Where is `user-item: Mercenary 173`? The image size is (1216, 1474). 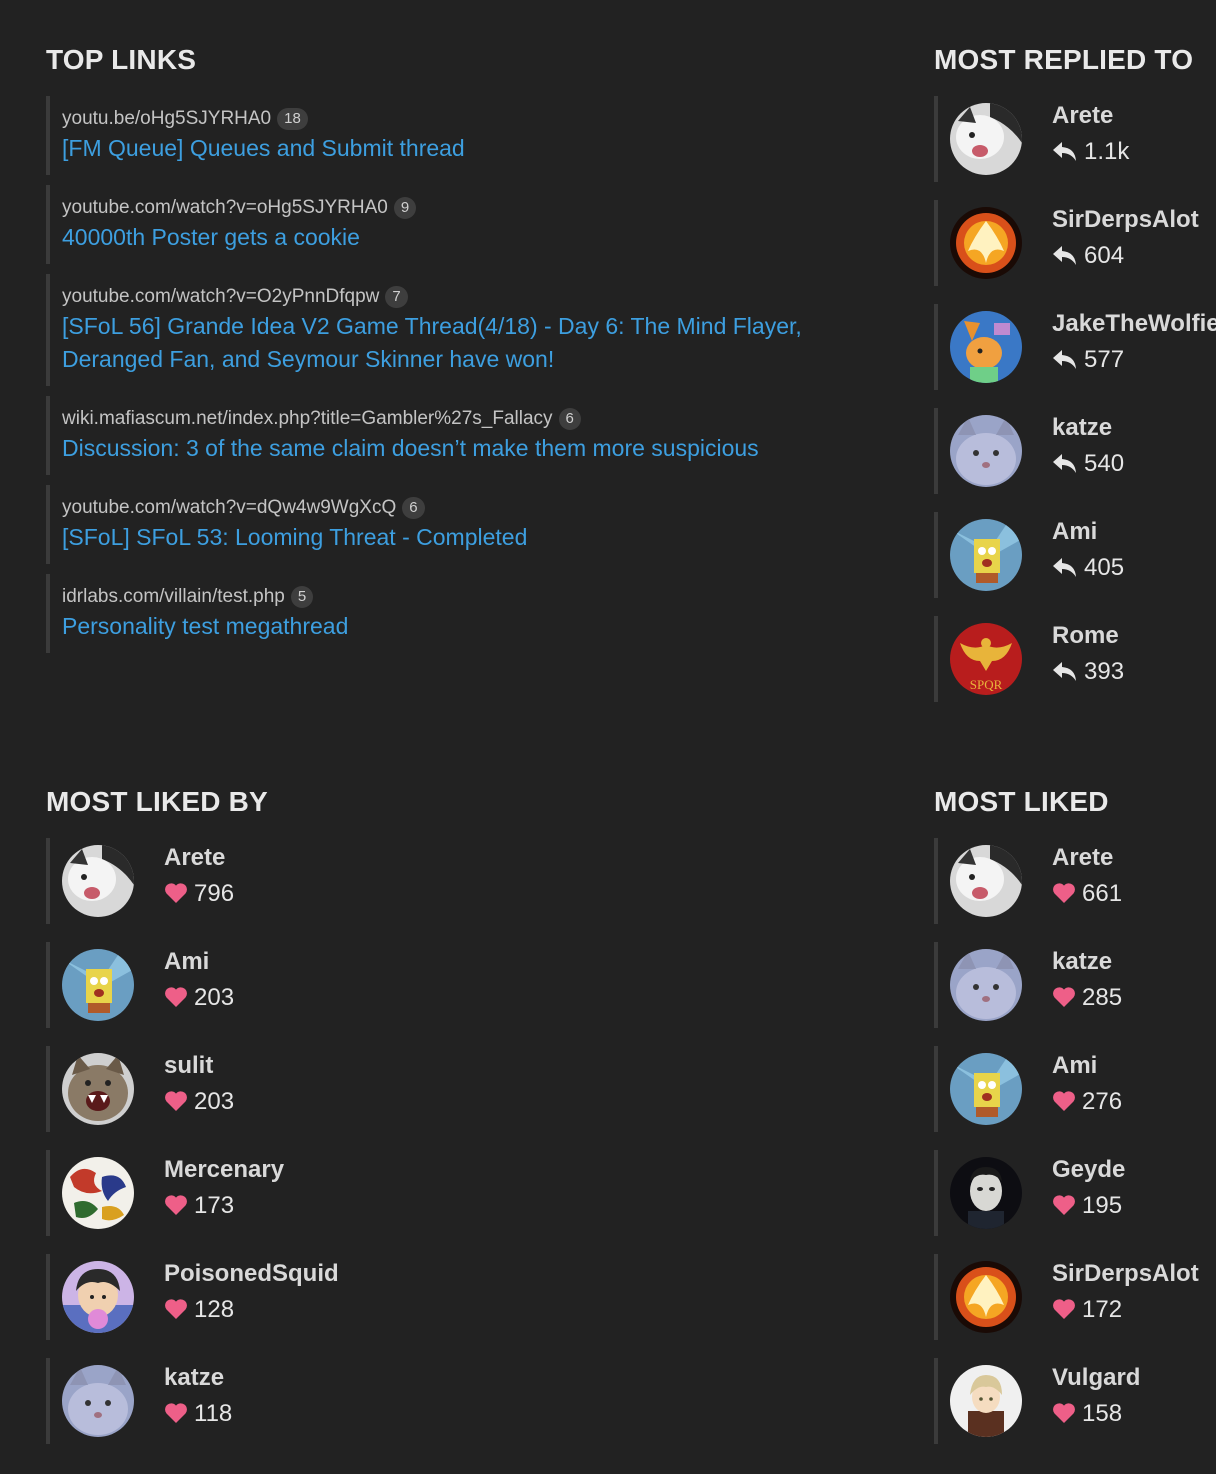 user-item: Mercenary 173 is located at coordinates (466, 1193).